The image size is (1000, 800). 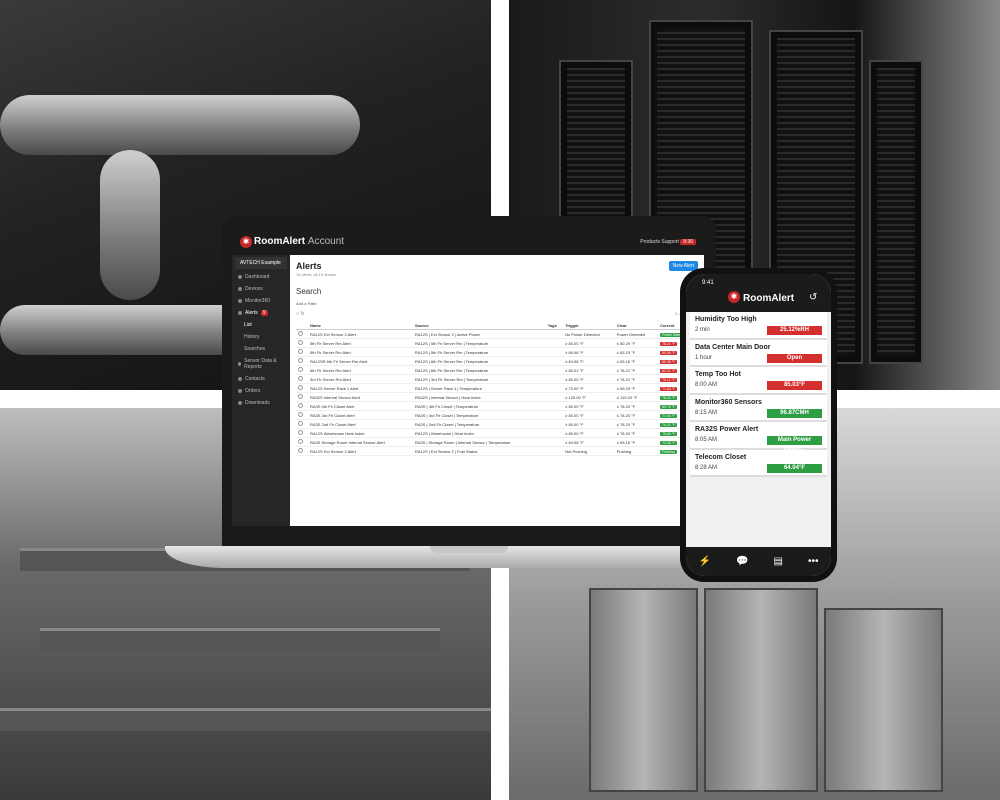 What do you see at coordinates (813, 561) in the screenshot?
I see `more-icon: •••` at bounding box center [813, 561].